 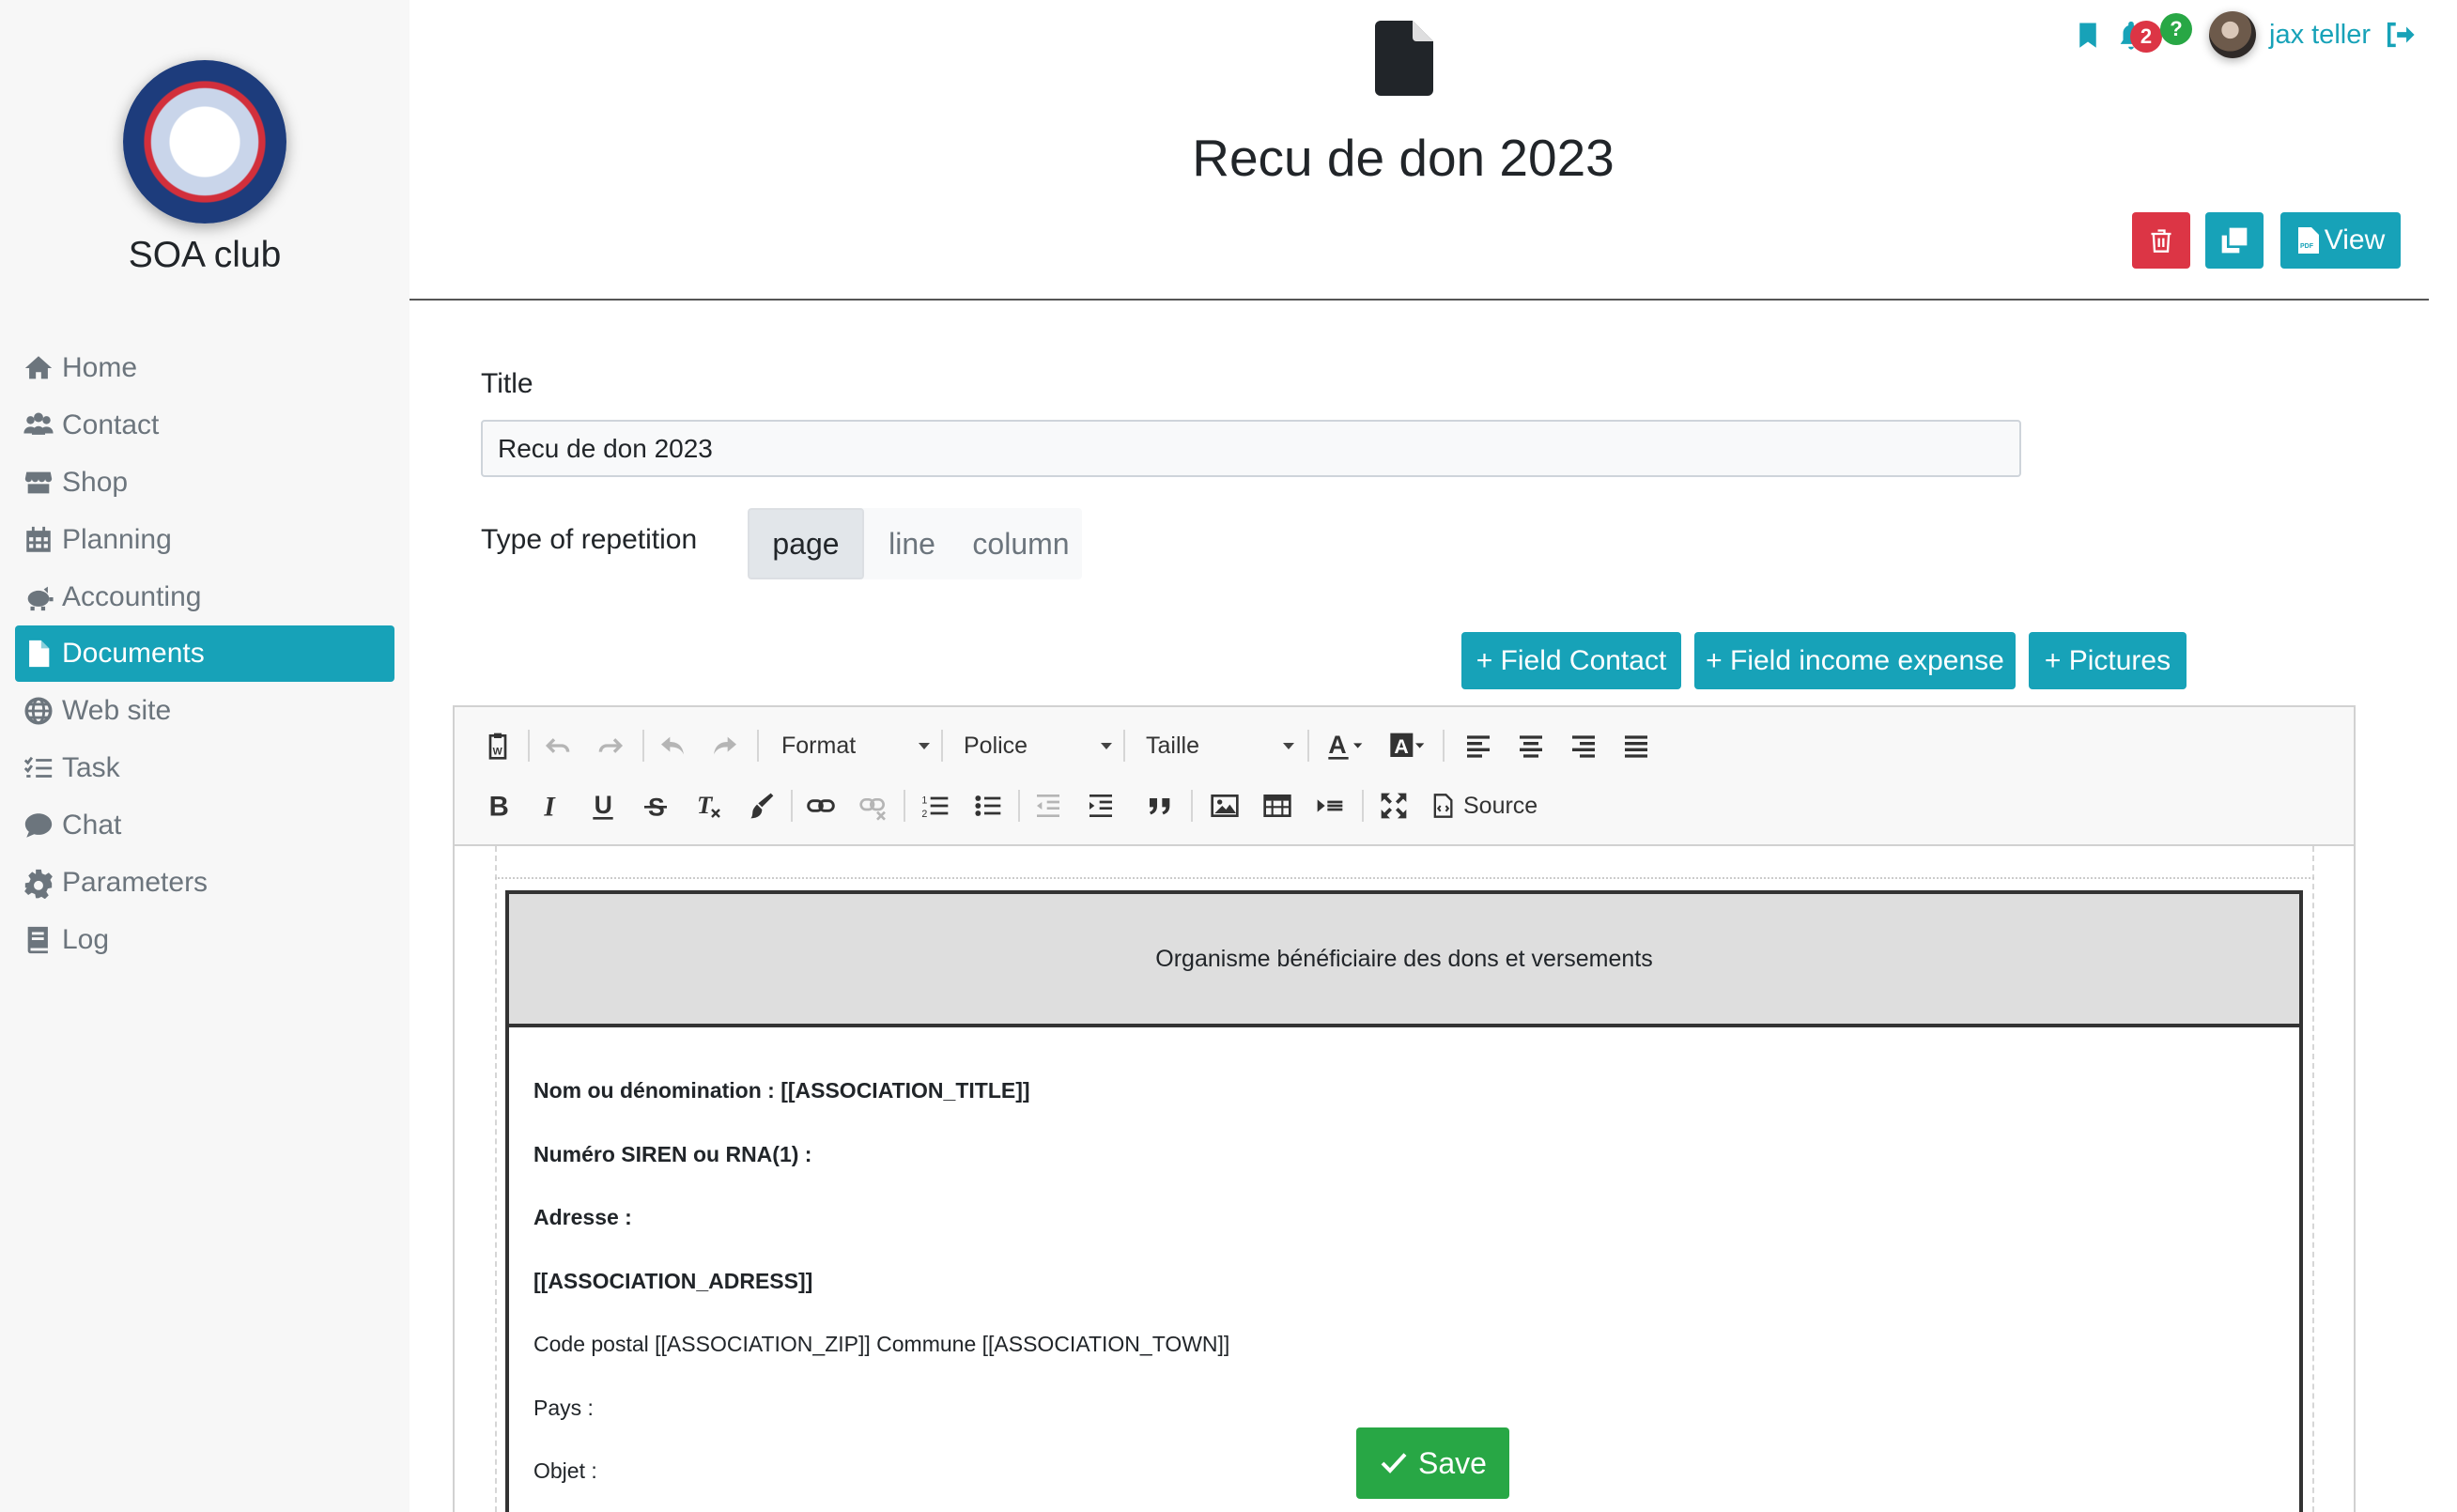 I want to click on paste-word-icon: W, so click(x=497, y=747).